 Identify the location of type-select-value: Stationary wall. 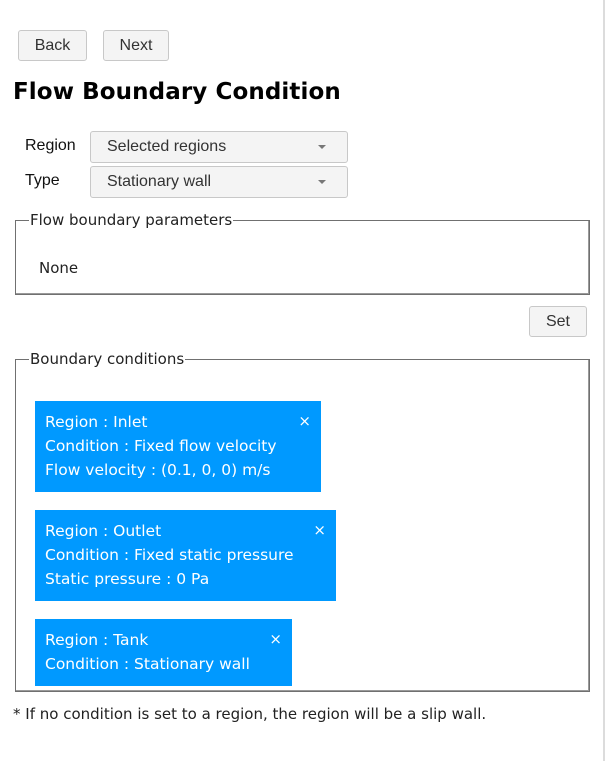
(159, 181).